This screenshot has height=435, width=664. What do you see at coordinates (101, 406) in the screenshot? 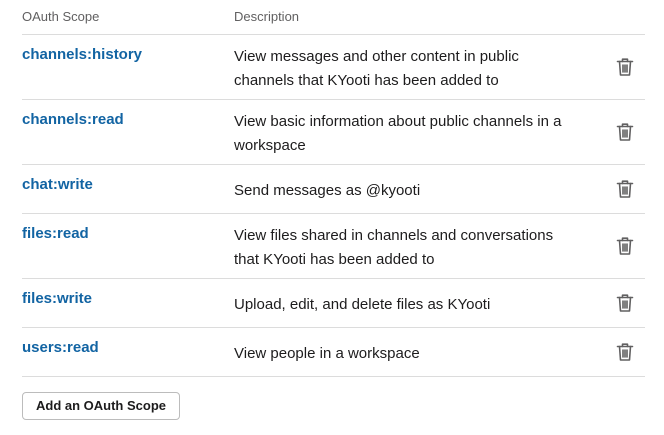
I see `add-oauth-scope-button: Add an OAuth Scope` at bounding box center [101, 406].